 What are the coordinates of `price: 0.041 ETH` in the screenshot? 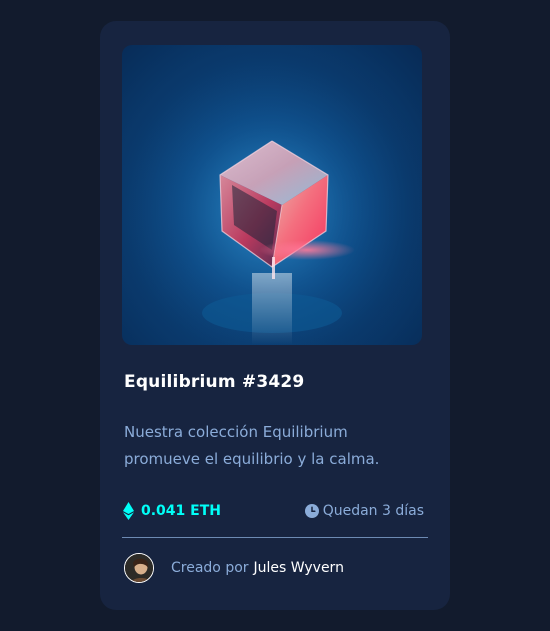 It's located at (172, 511).